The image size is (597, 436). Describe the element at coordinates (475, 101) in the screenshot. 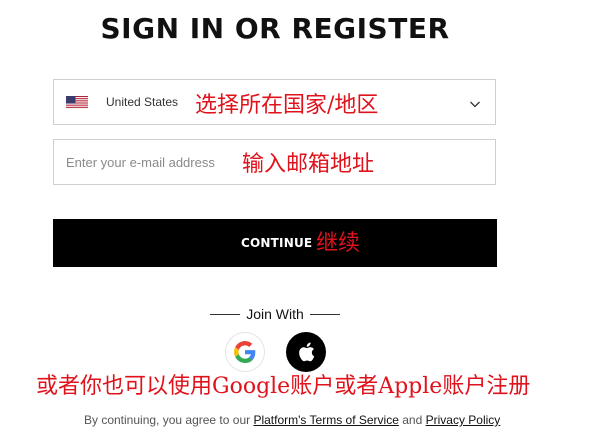

I see `chevron-down-icon` at that location.